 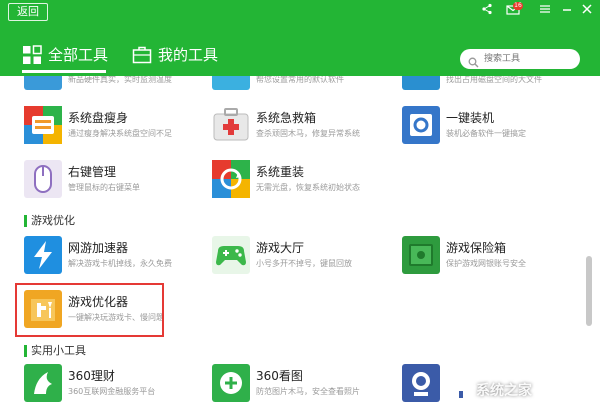 I want to click on tool-name: 系统盘瘦身, so click(x=98, y=118).